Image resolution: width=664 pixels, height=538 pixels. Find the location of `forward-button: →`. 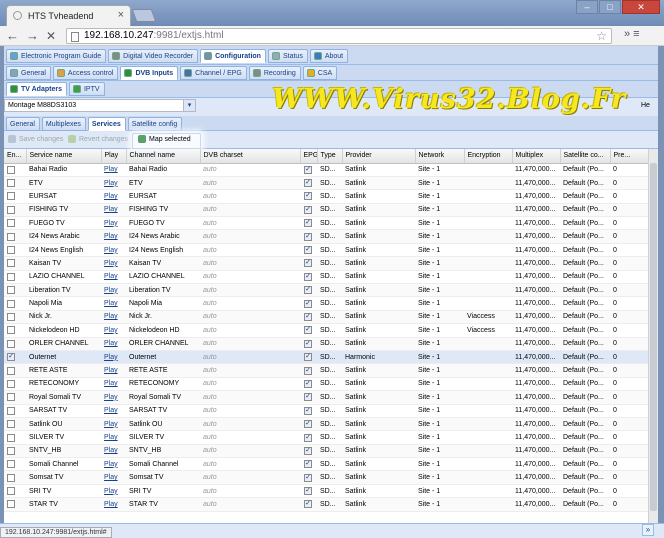

forward-button: → is located at coordinates (32, 36).